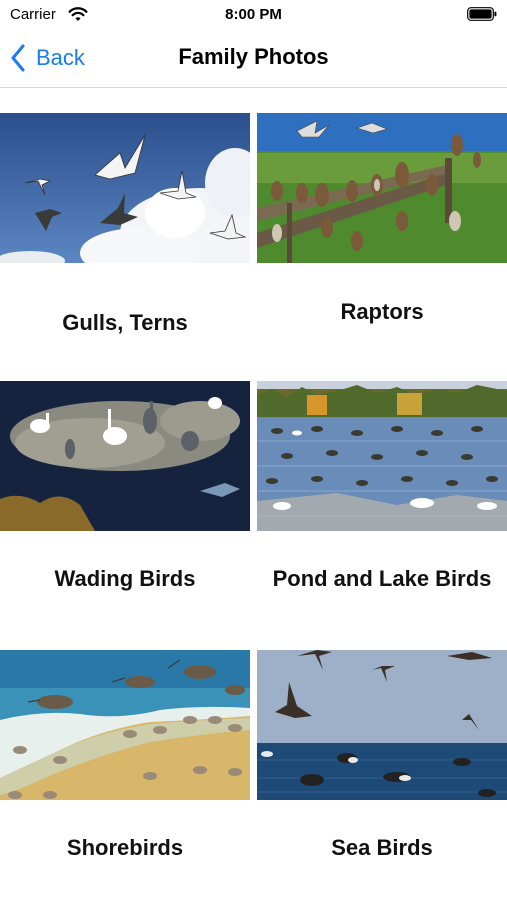 The width and height of the screenshot is (507, 900). What do you see at coordinates (125, 456) in the screenshot?
I see `wading-birds-photo` at bounding box center [125, 456].